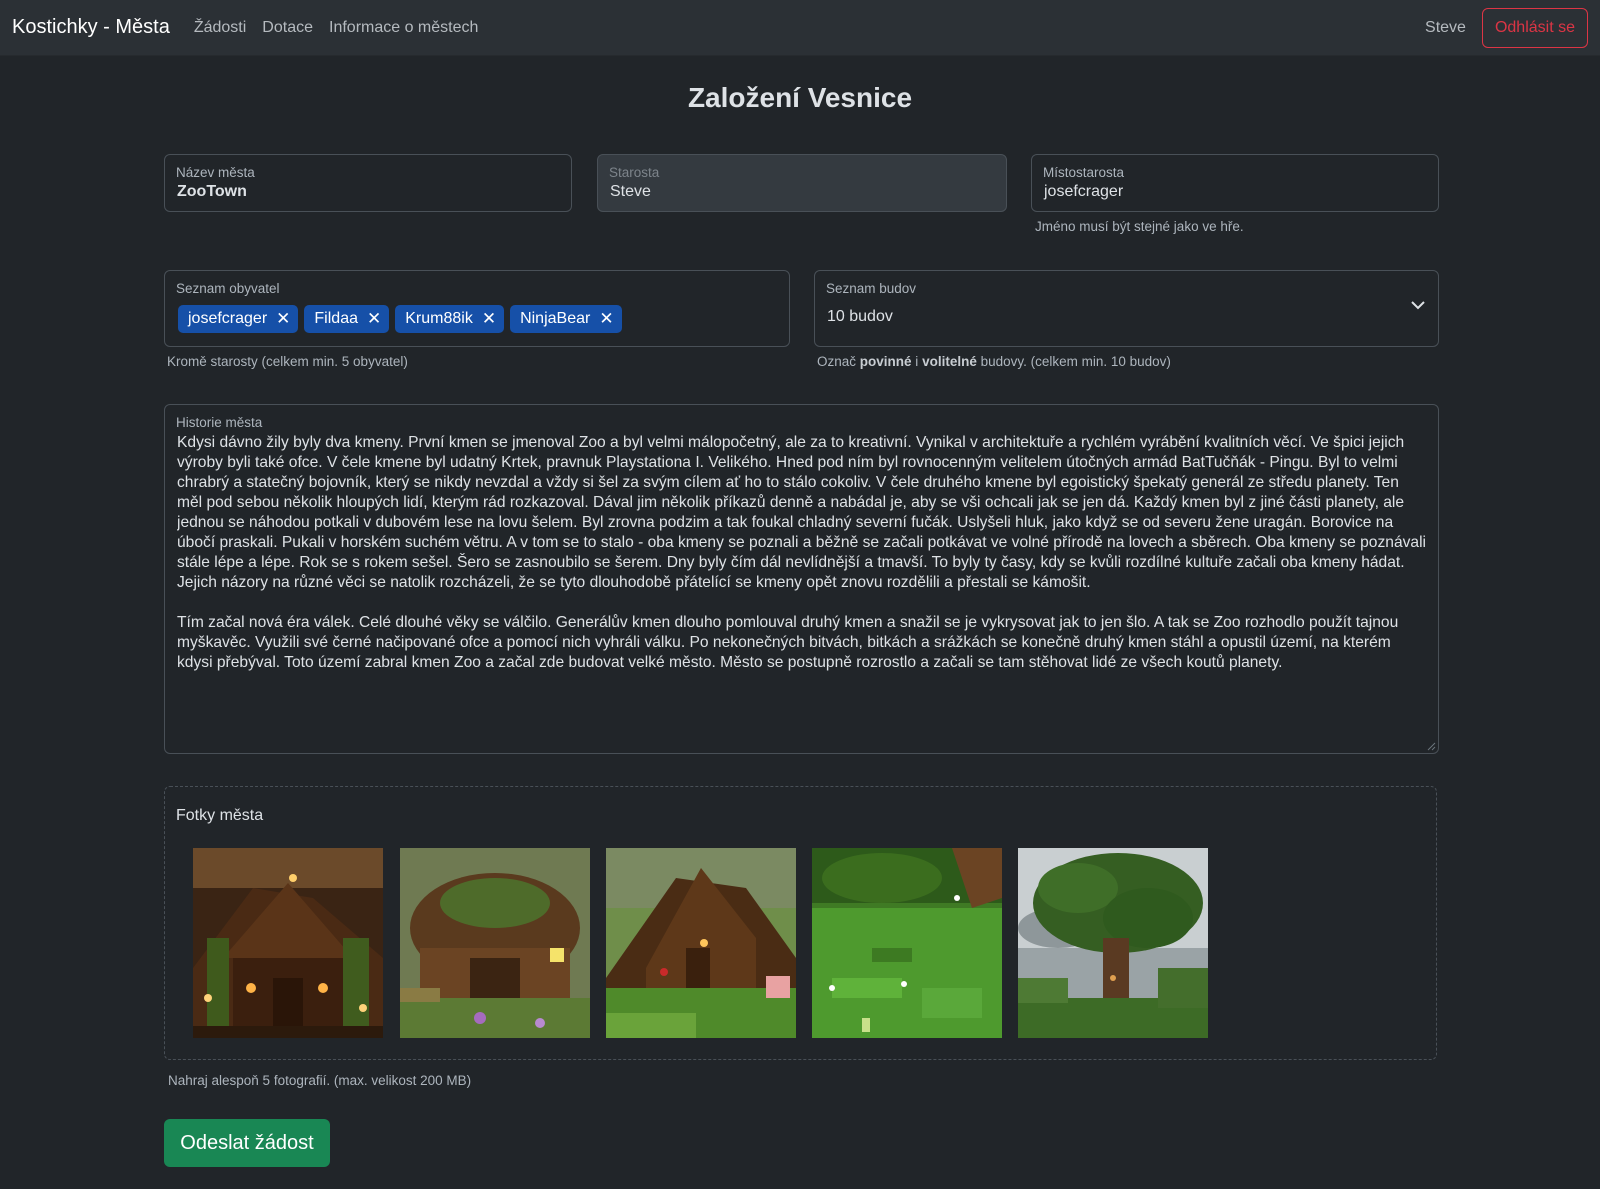 The width and height of the screenshot is (1600, 1189). What do you see at coordinates (1083, 192) in the screenshot?
I see `deputy-value: josefcrager` at bounding box center [1083, 192].